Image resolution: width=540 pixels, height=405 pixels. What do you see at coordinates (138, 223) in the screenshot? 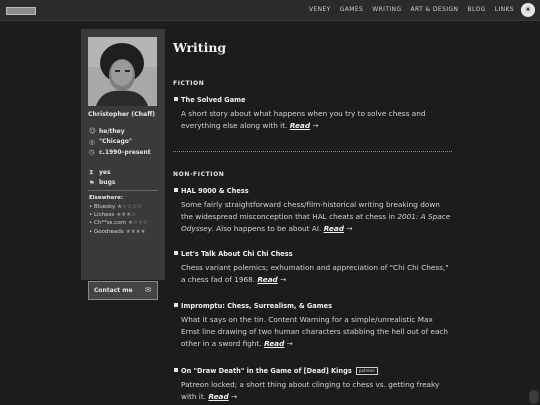
I see `rating-stars: ★☆☆☆` at bounding box center [138, 223].